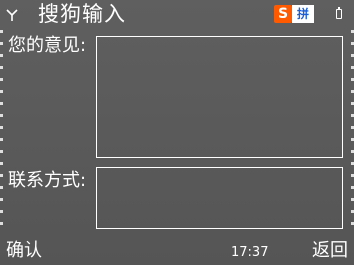  I want to click on back-softkey: 返回, so click(330, 251).